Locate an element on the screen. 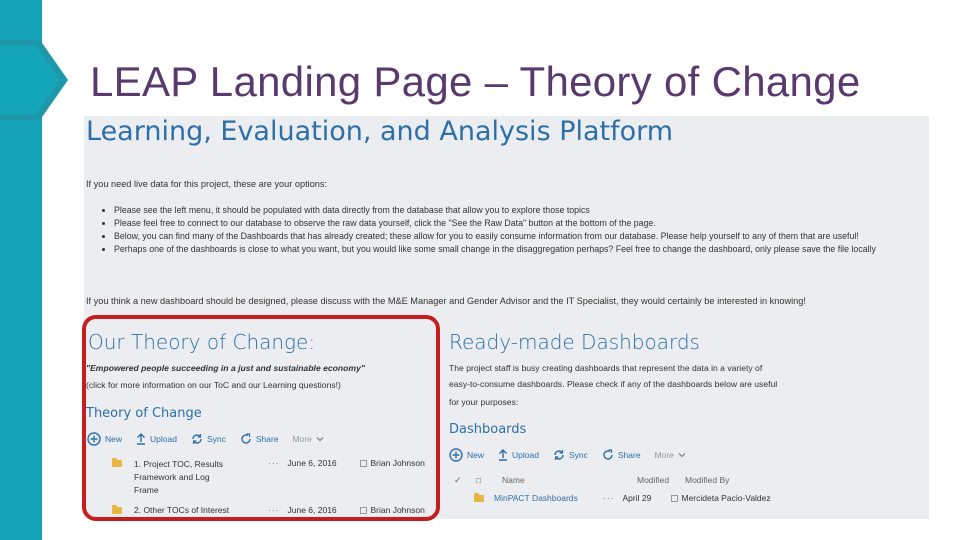  column-header-modified-by: Modified By is located at coordinates (707, 480).